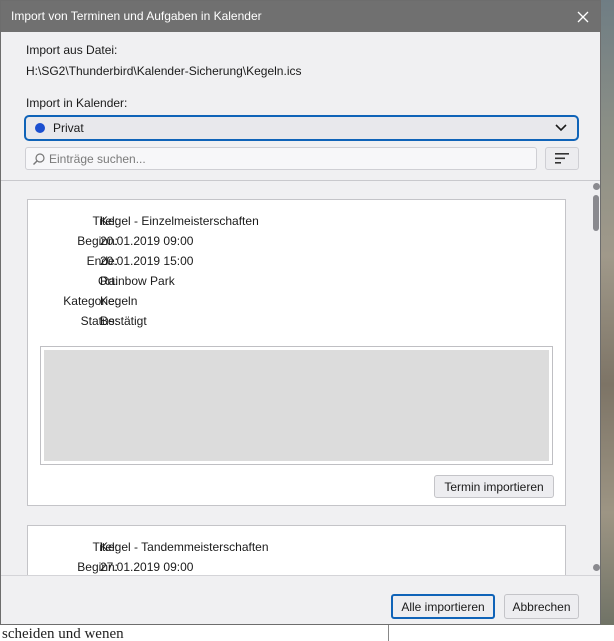  Describe the element at coordinates (296, 323) in the screenshot. I see `event-field-row: Status: Bestätigt` at that location.